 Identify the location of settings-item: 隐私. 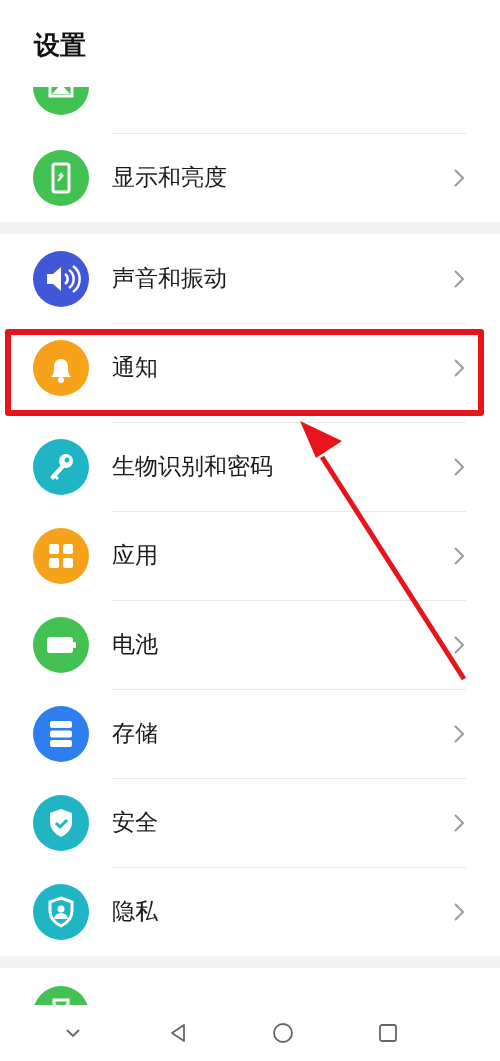
(250, 911).